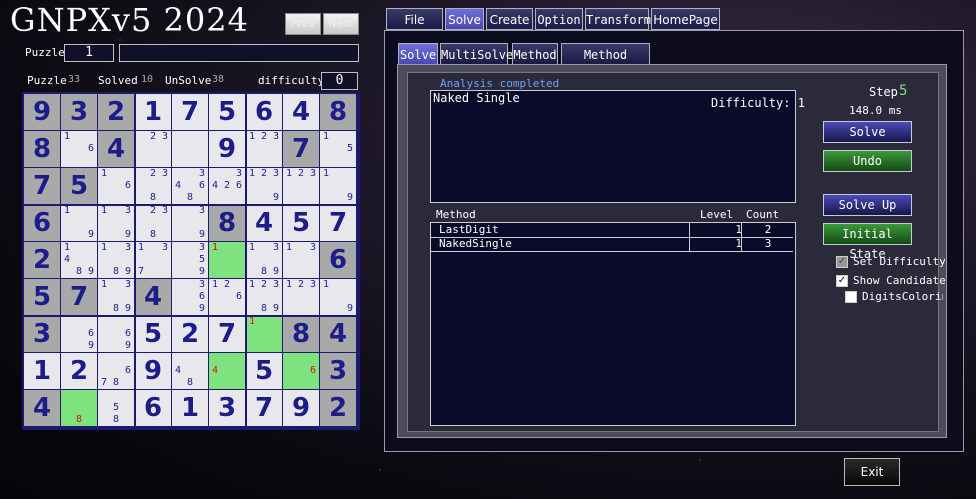  Describe the element at coordinates (612, 244) in the screenshot. I see `list-row: NakedSingle 1 3` at that location.